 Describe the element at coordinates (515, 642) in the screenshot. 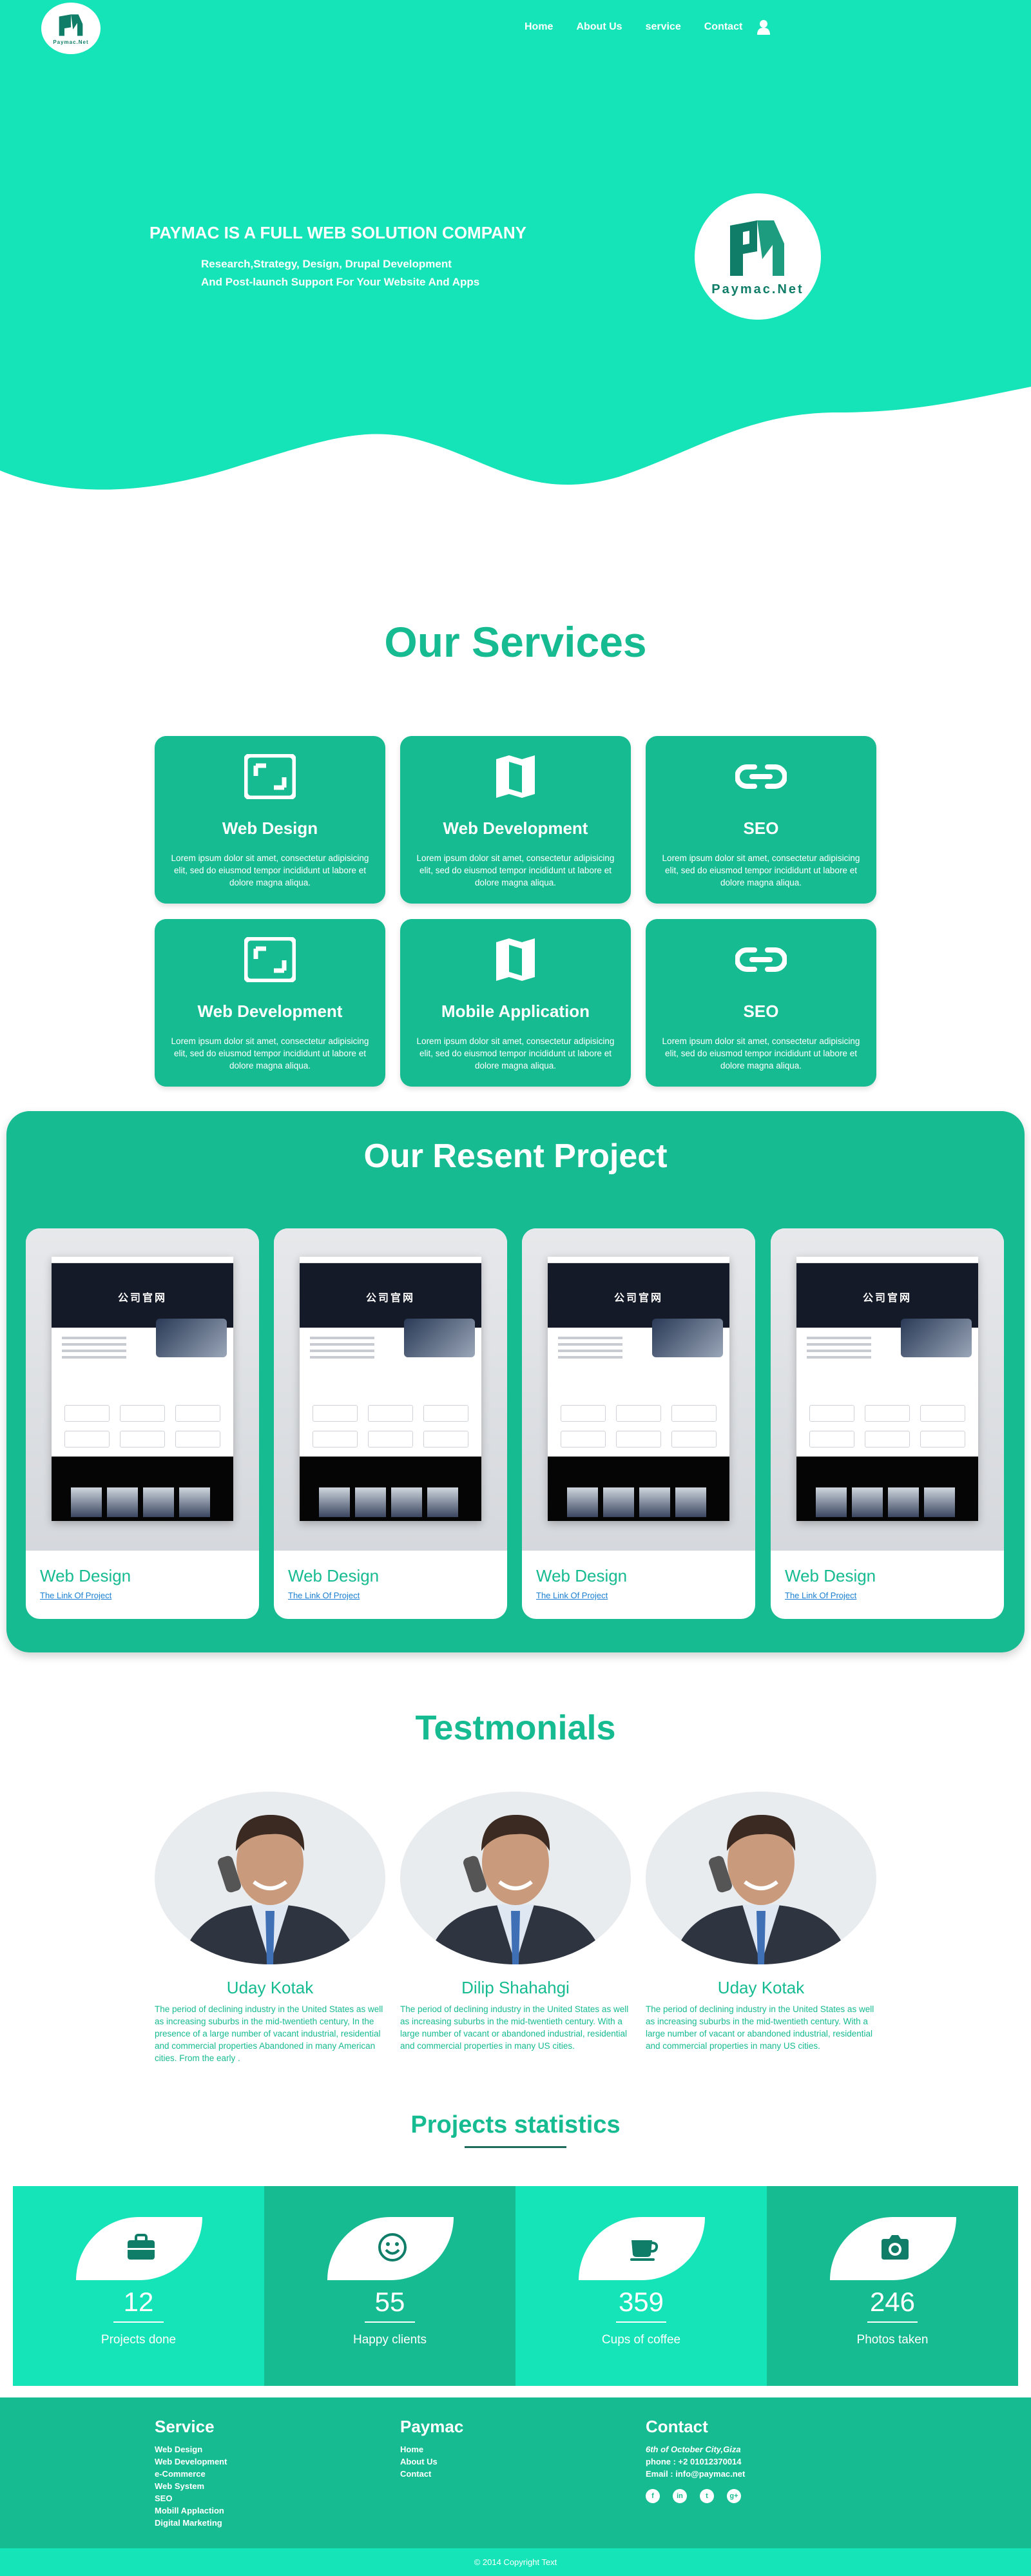

I see `services-title: Our Services` at that location.